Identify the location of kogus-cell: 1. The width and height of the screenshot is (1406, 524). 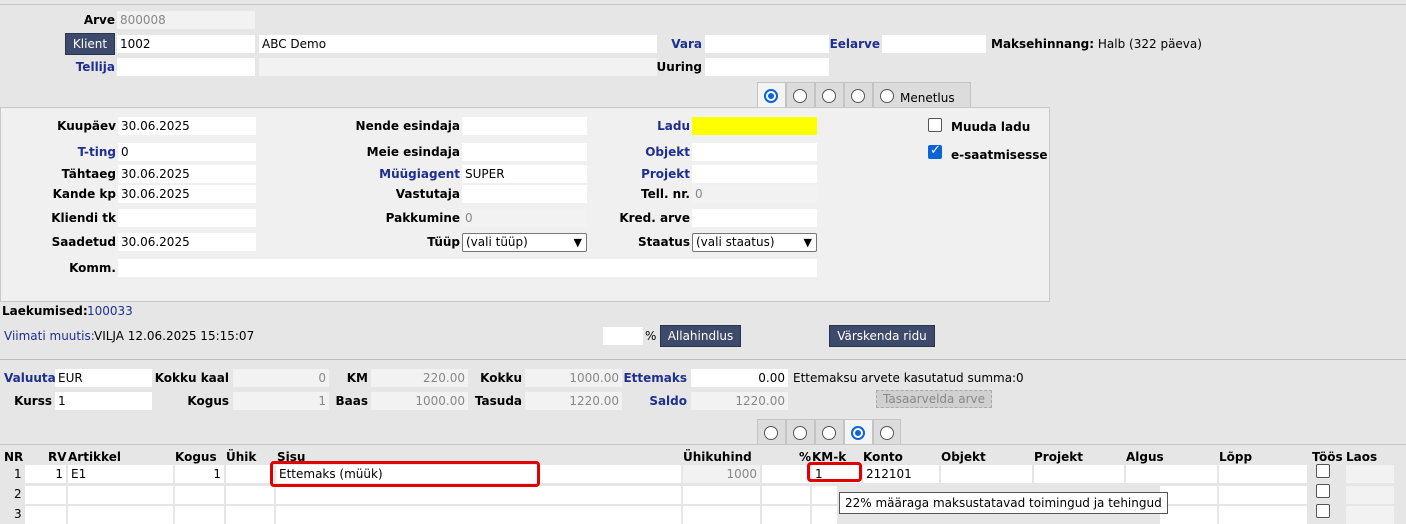
(199, 474).